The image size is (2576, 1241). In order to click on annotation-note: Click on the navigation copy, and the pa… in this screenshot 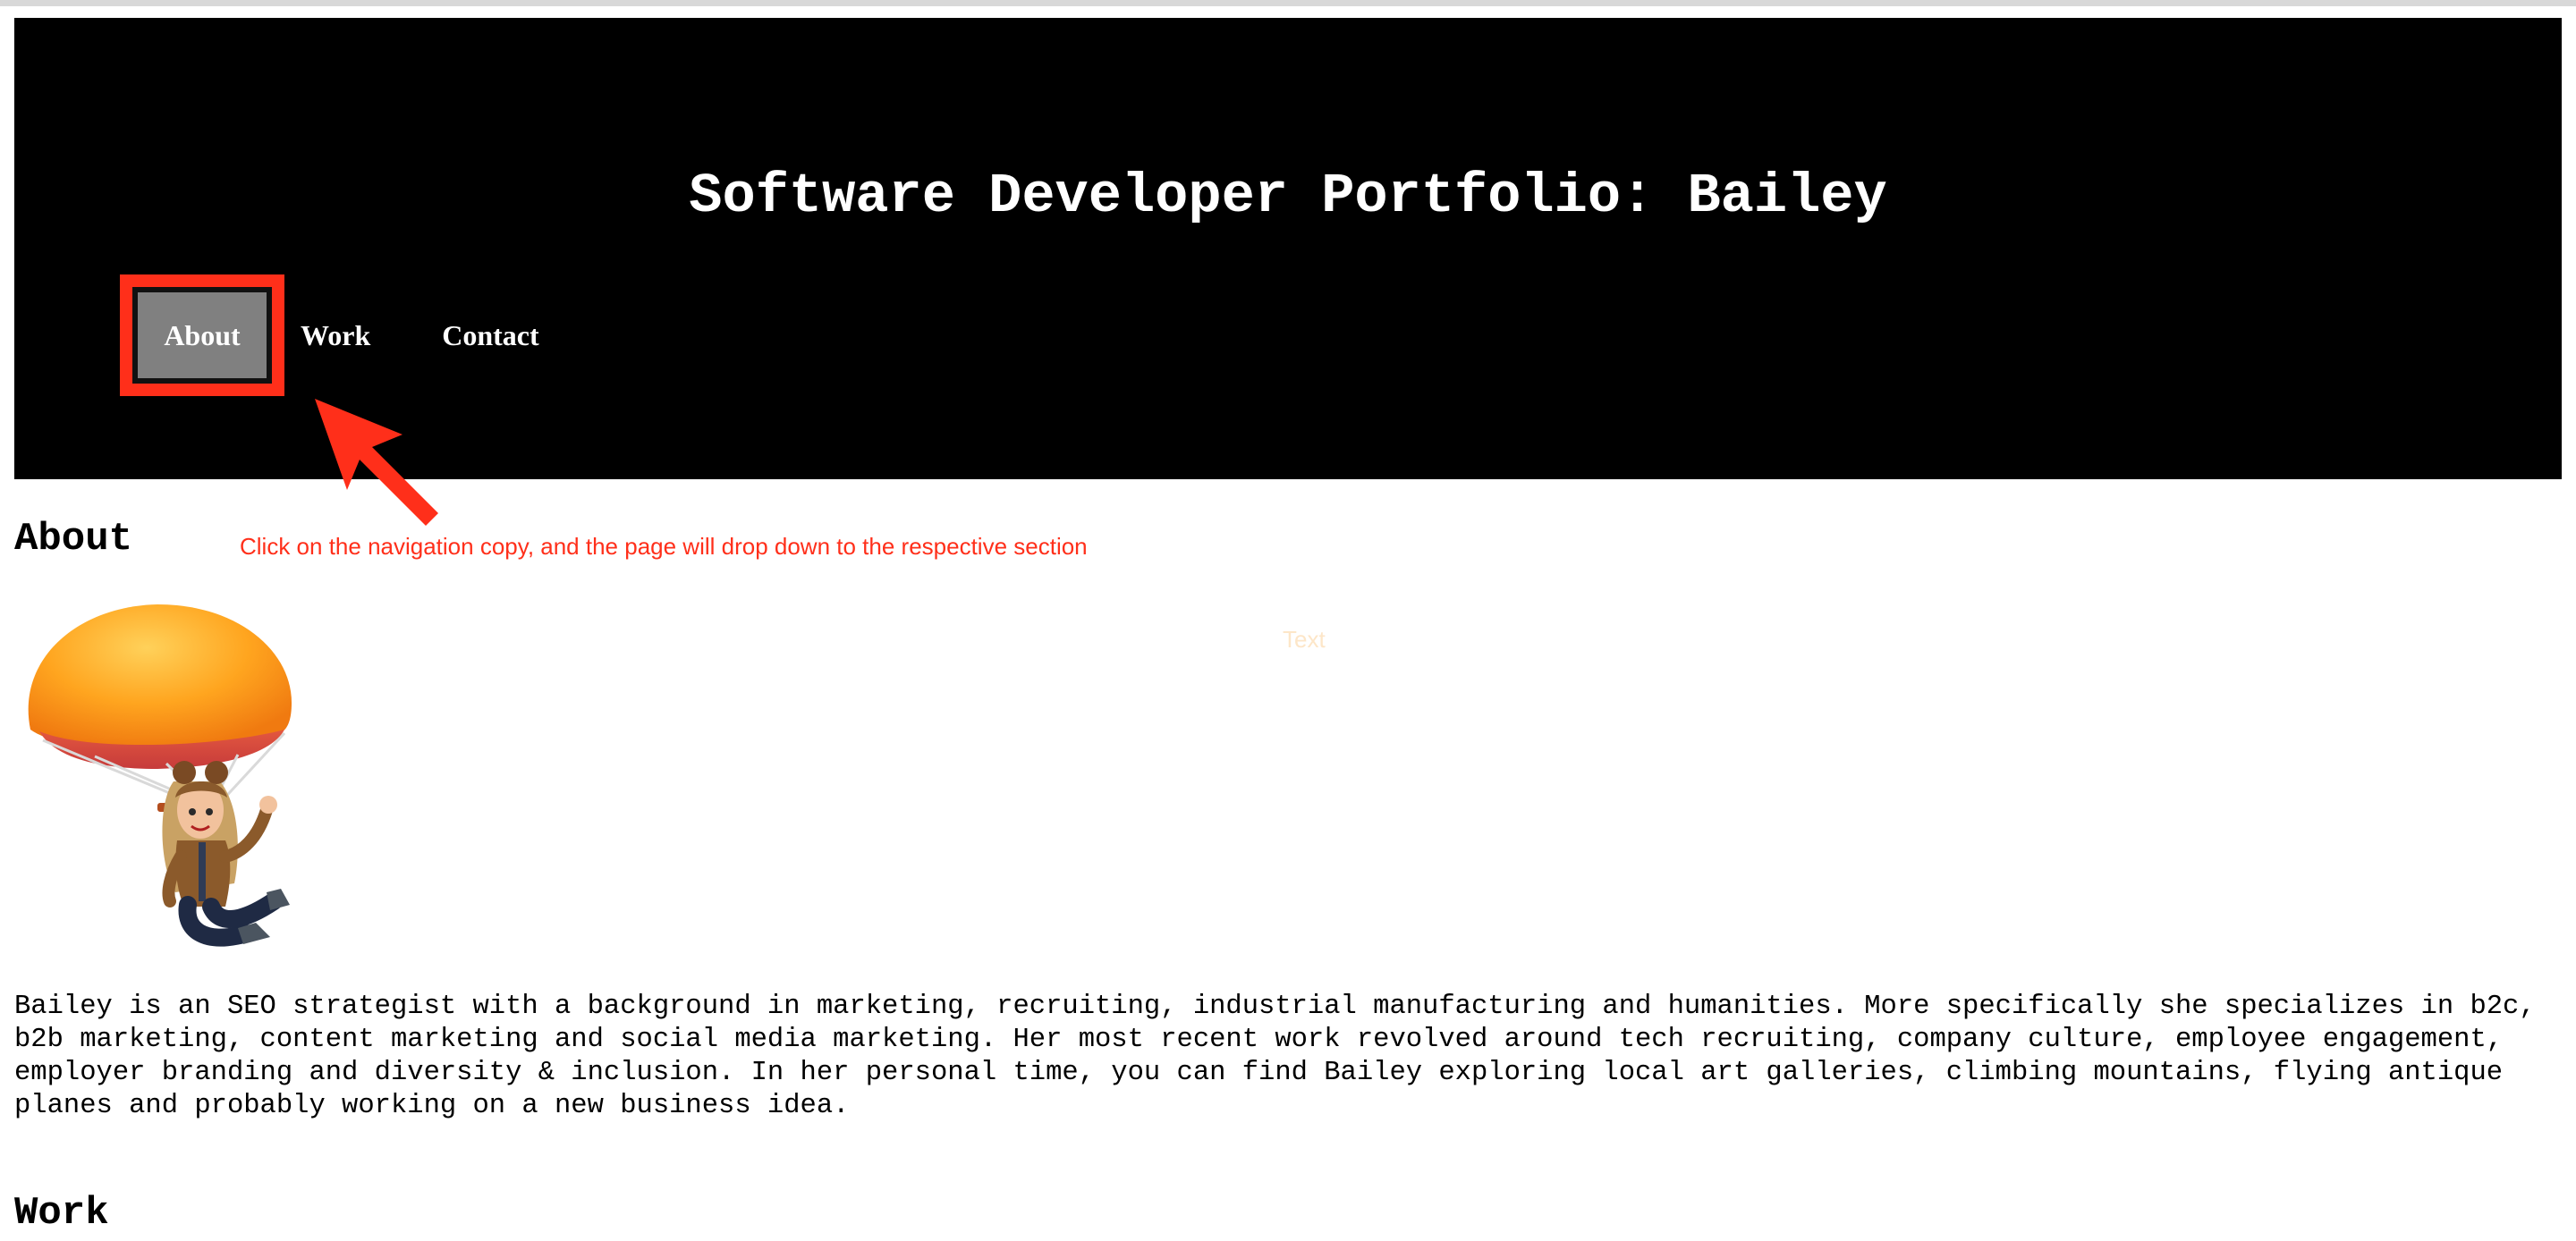, I will do `click(664, 546)`.